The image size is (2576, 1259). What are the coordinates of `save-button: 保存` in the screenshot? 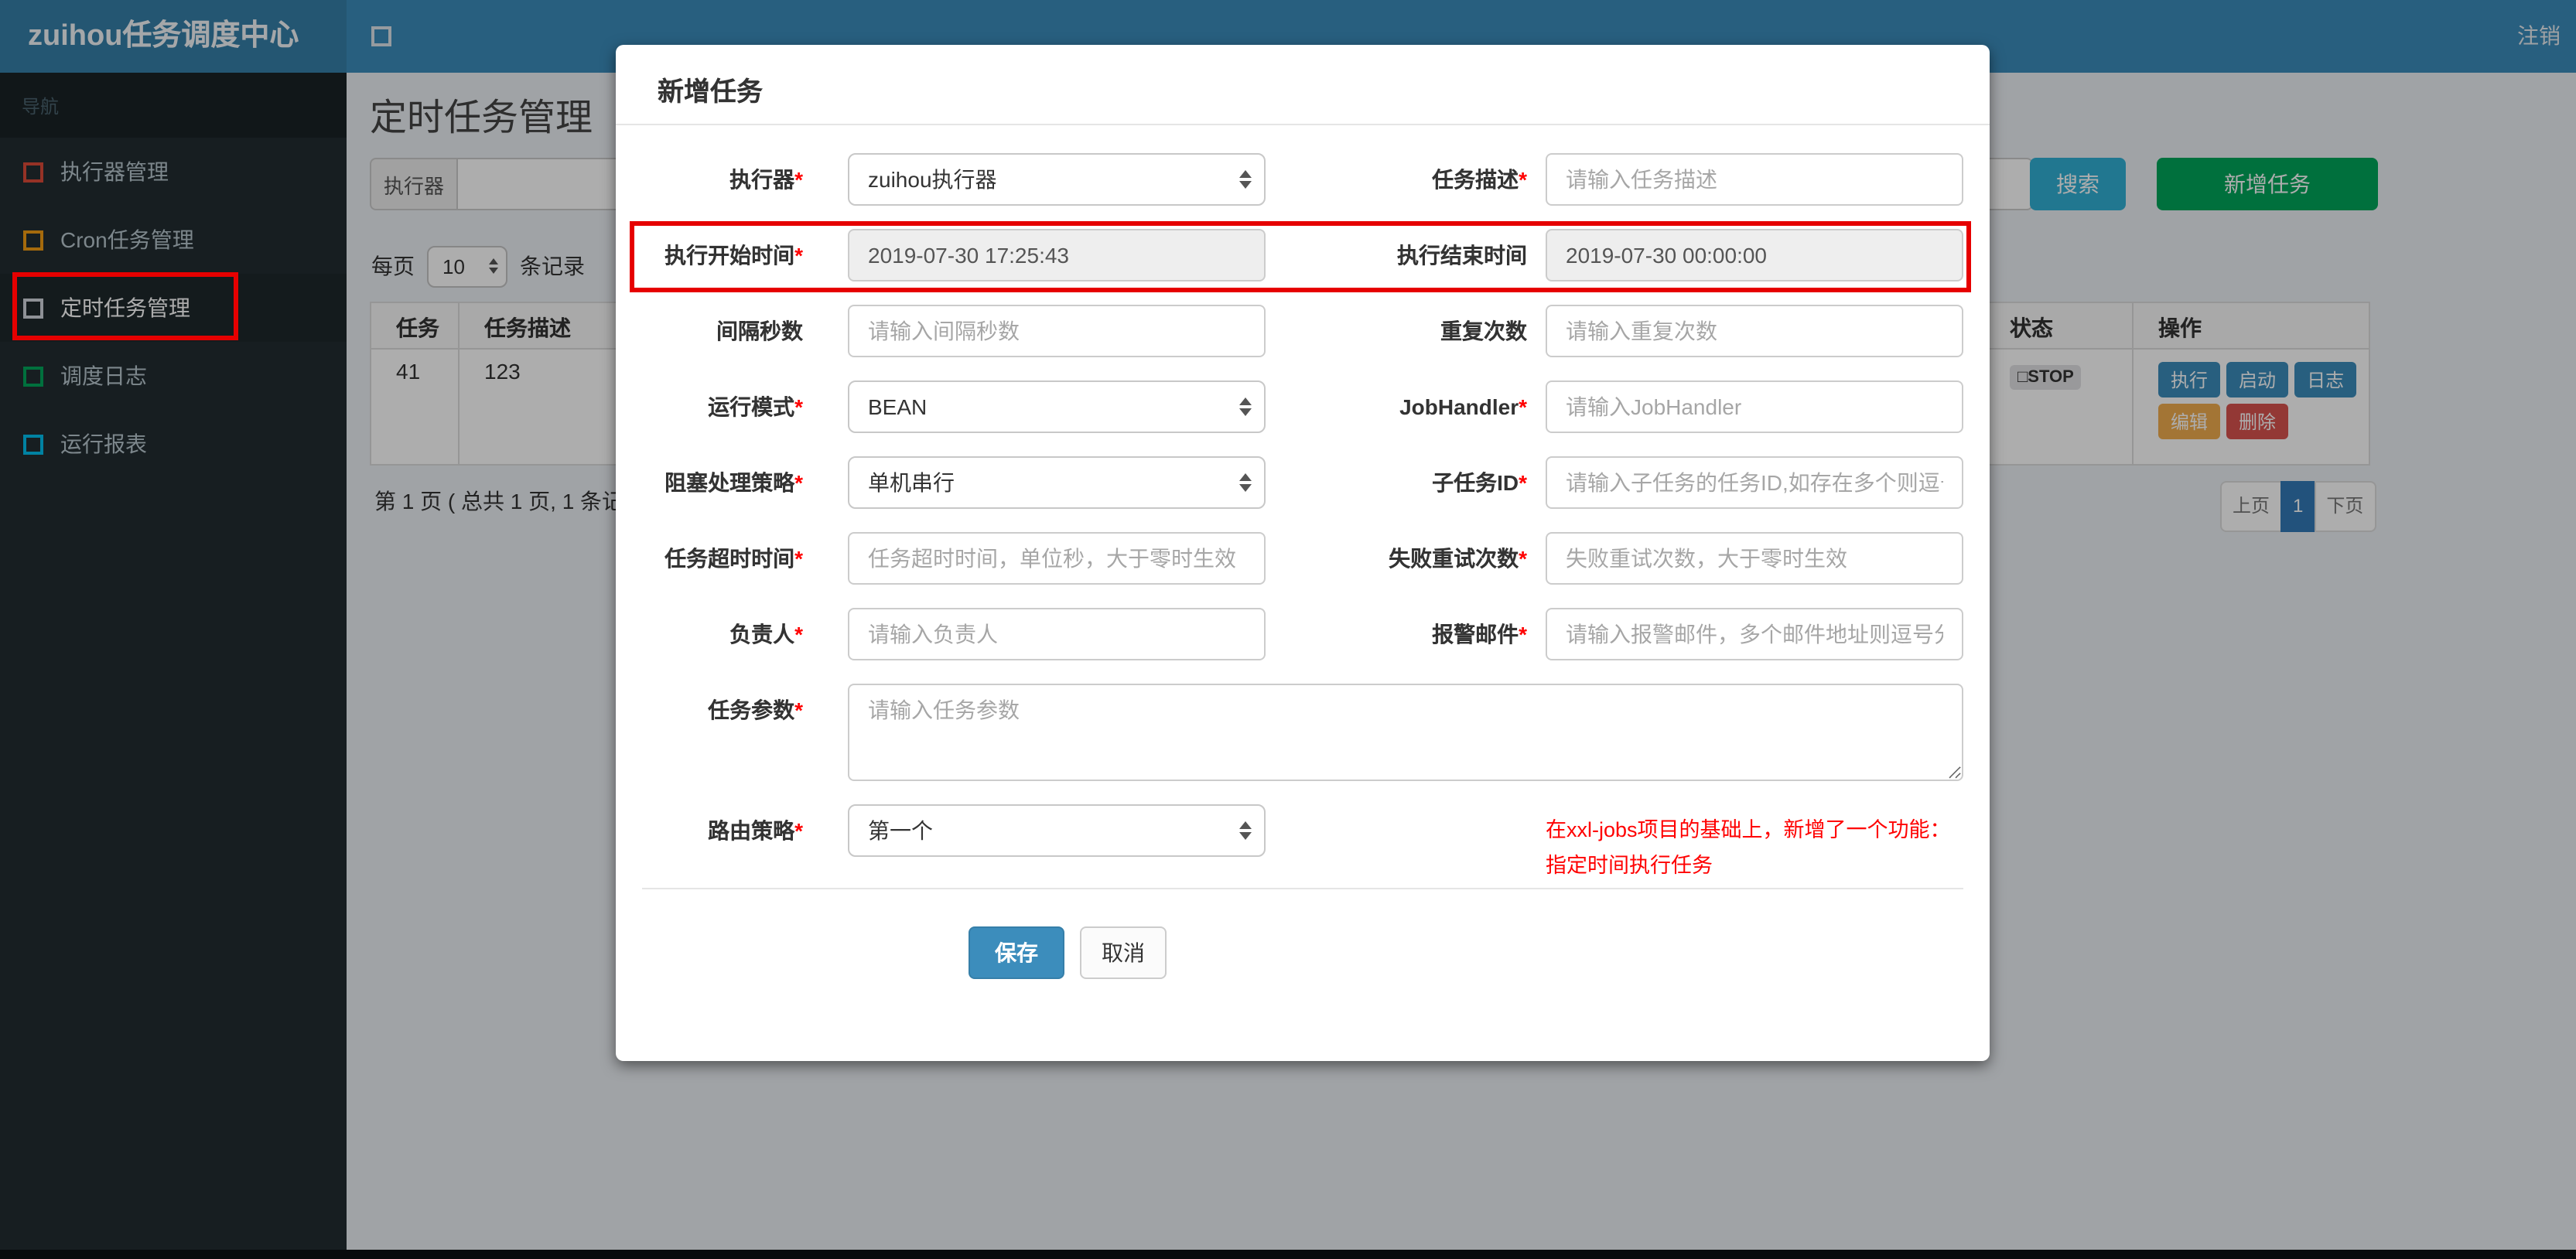 It's located at (1016, 953).